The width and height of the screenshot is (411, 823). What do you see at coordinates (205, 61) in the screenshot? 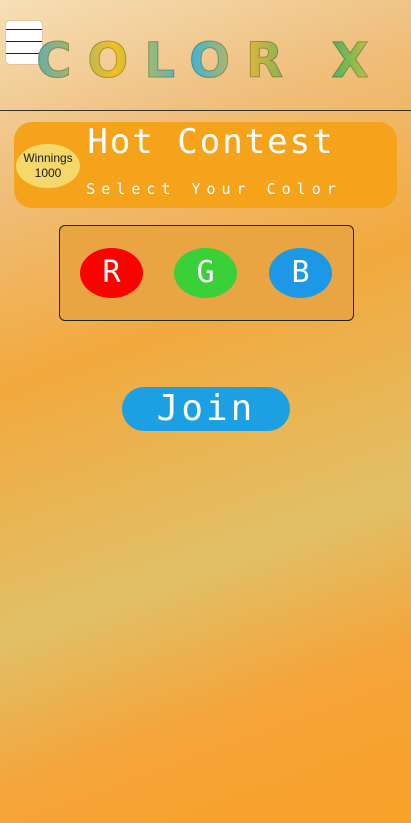
I see `app-title: COLOR X` at bounding box center [205, 61].